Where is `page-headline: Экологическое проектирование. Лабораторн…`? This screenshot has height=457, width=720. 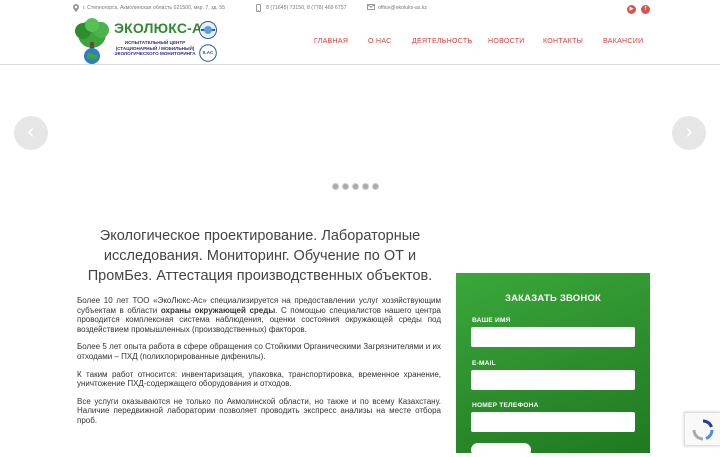 page-headline: Экологическое проектирование. Лабораторн… is located at coordinates (260, 256).